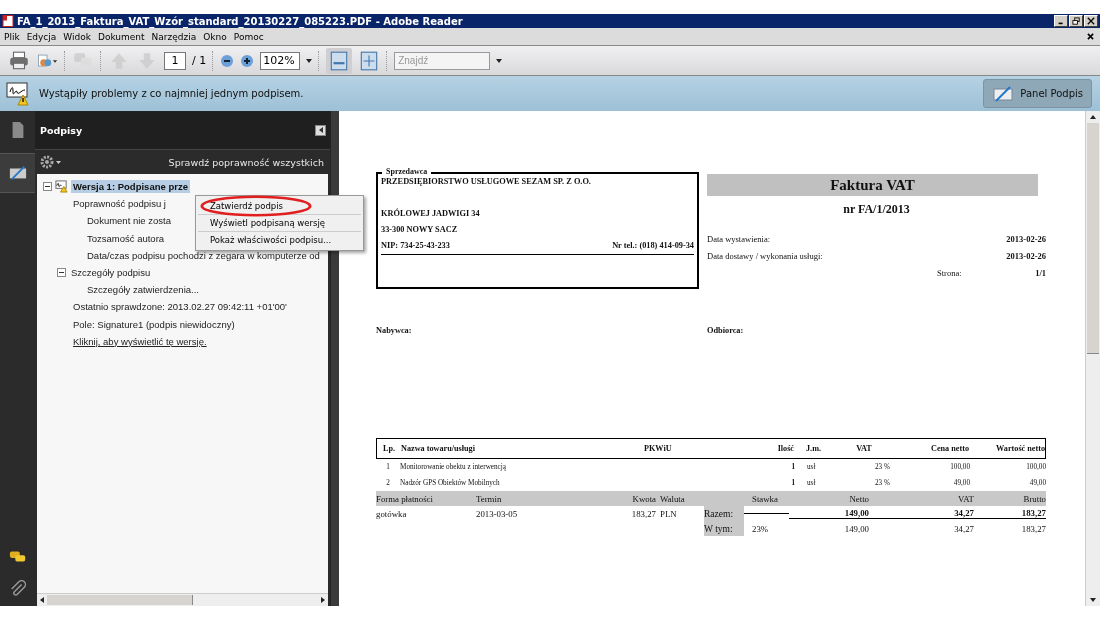 This screenshot has height=619, width=1100. Describe the element at coordinates (171, 93) in the screenshot. I see `warning-message: Wystąpiły problemy z co najmniej jednym podpisem.` at that location.